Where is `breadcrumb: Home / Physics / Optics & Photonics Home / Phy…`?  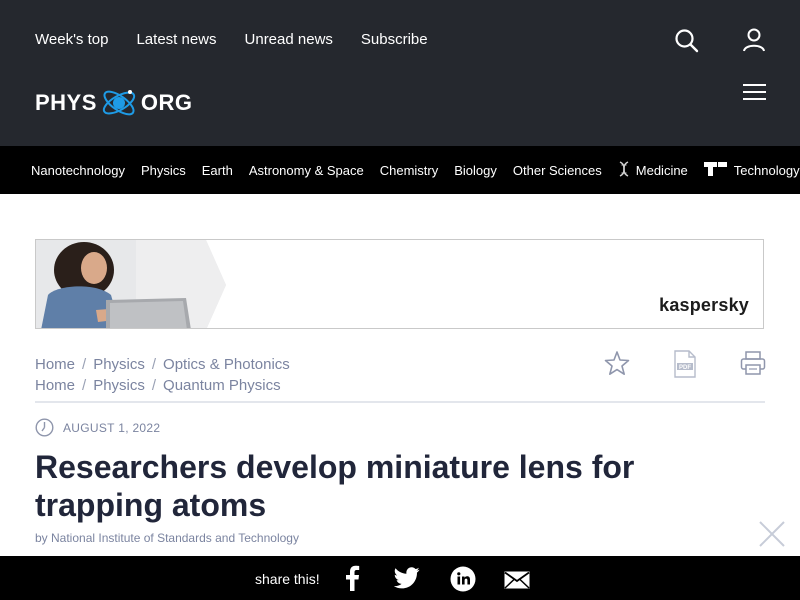
breadcrumb: Home / Physics / Optics & Photonics Home / Phy… is located at coordinates (162, 375).